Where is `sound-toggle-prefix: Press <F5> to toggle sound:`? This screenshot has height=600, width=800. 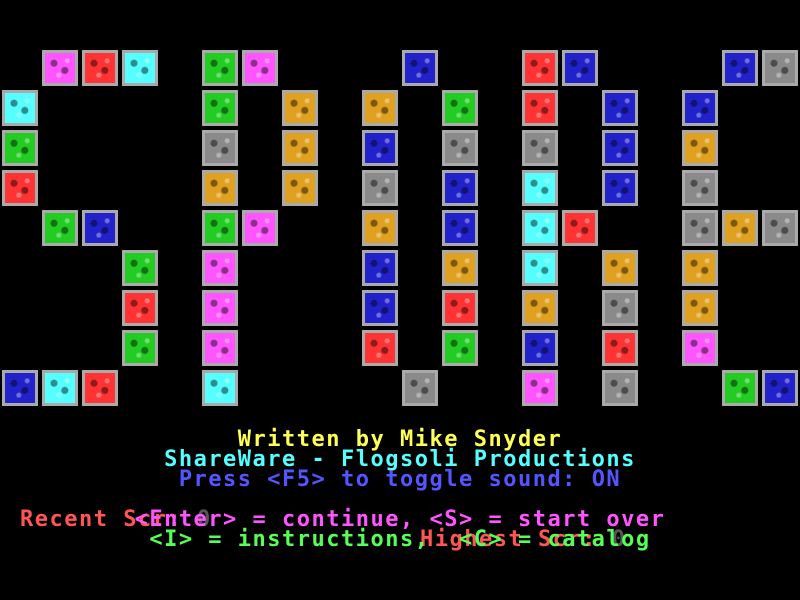 sound-toggle-prefix: Press <F5> to toggle sound: is located at coordinates (385, 479).